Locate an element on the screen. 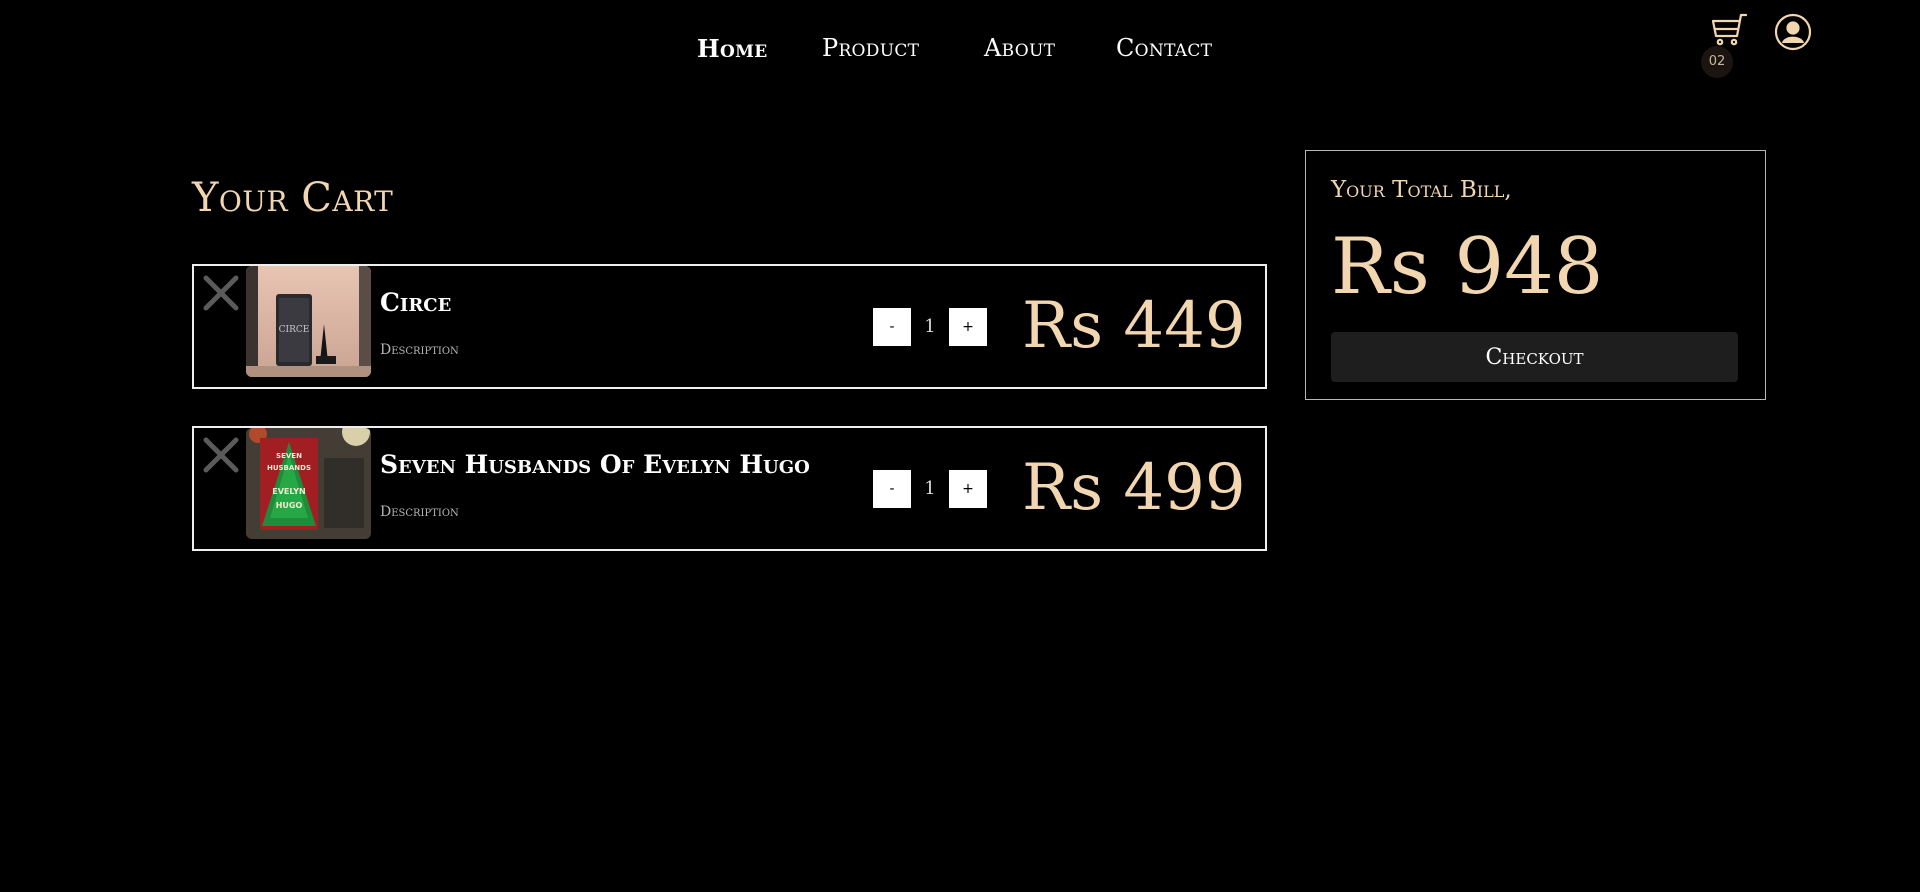 Image resolution: width=1920 pixels, height=892 pixels. cart-icon is located at coordinates (1730, 30).